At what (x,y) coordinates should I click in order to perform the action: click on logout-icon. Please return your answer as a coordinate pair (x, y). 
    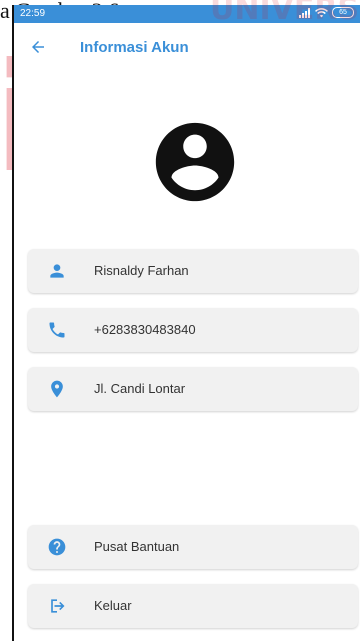
    Looking at the image, I should click on (57, 606).